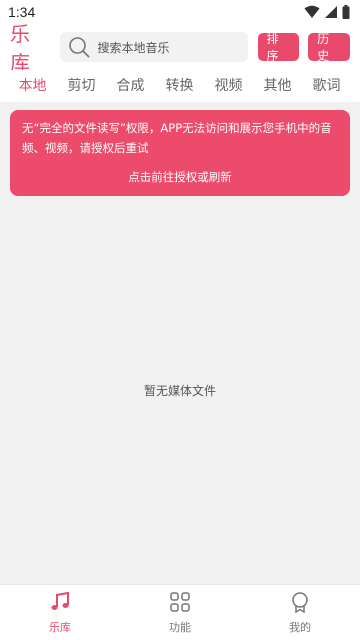  Describe the element at coordinates (78, 47) in the screenshot. I see `search-icon` at that location.